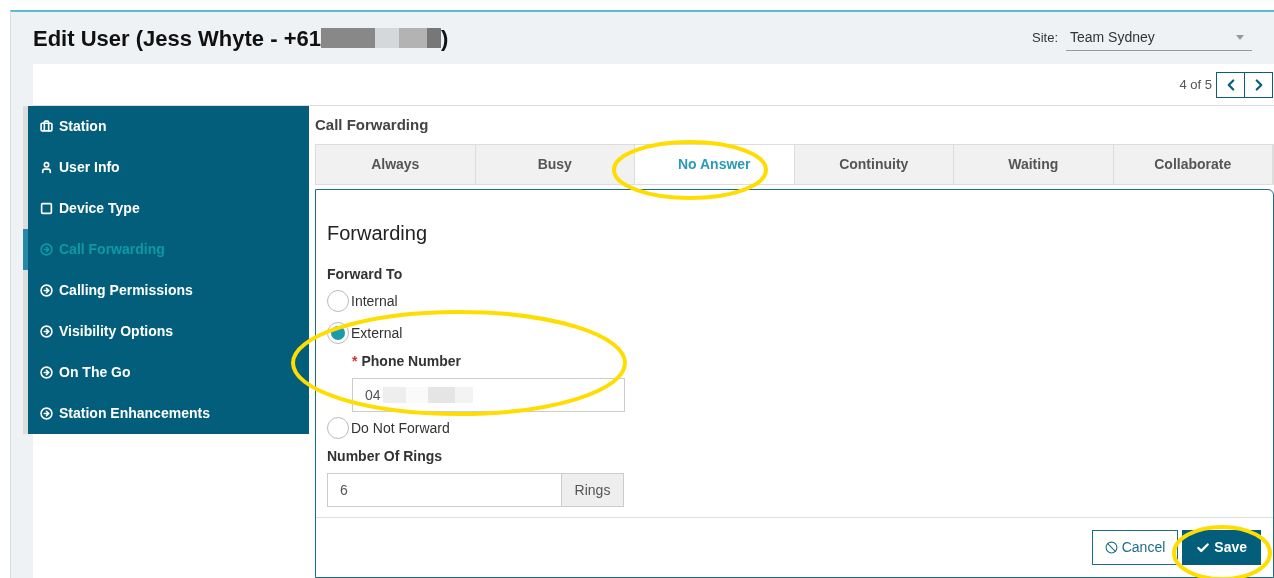 This screenshot has height=578, width=1274. Describe the element at coordinates (1193, 164) in the screenshot. I see `tab: Collaborate` at that location.